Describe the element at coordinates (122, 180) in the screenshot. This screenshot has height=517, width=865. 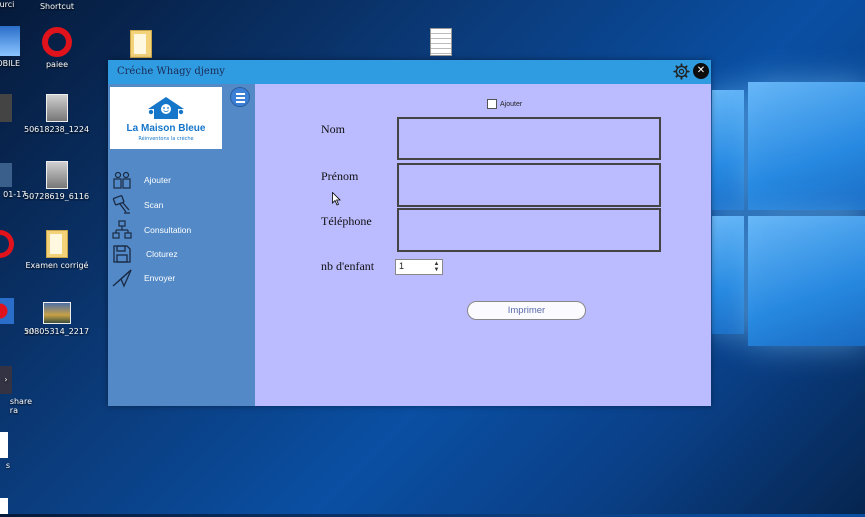
I see `people-icon` at that location.